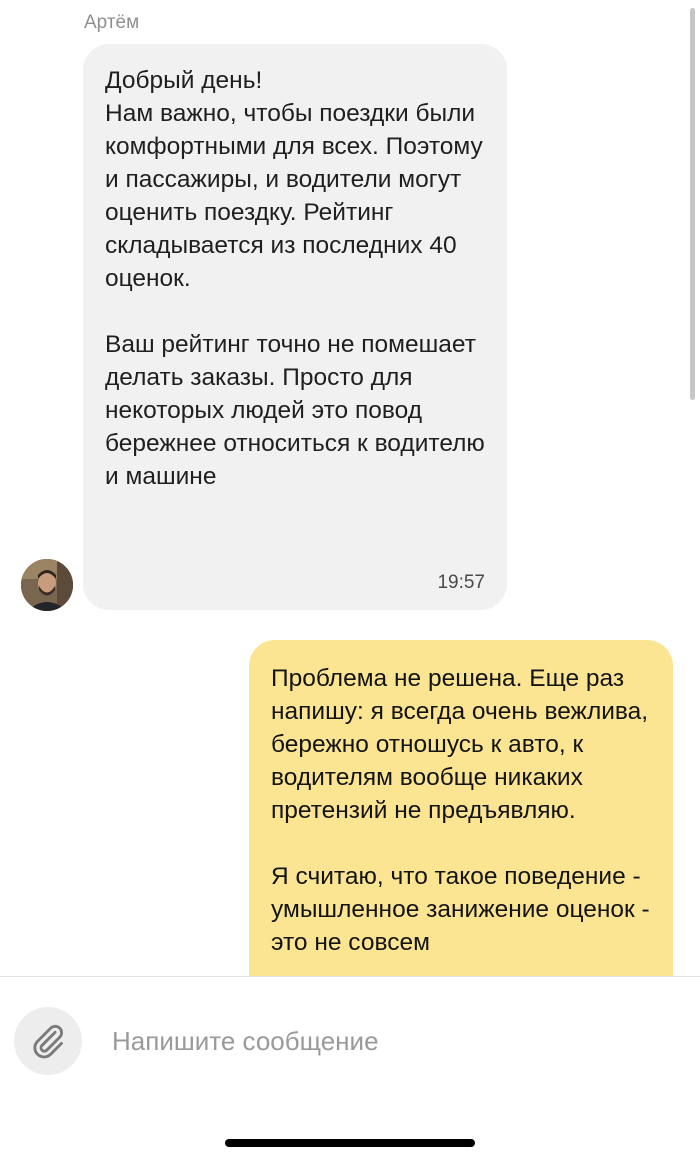 This screenshot has width=700, height=1162. Describe the element at coordinates (112, 22) in the screenshot. I see `sender-name: Артём` at that location.